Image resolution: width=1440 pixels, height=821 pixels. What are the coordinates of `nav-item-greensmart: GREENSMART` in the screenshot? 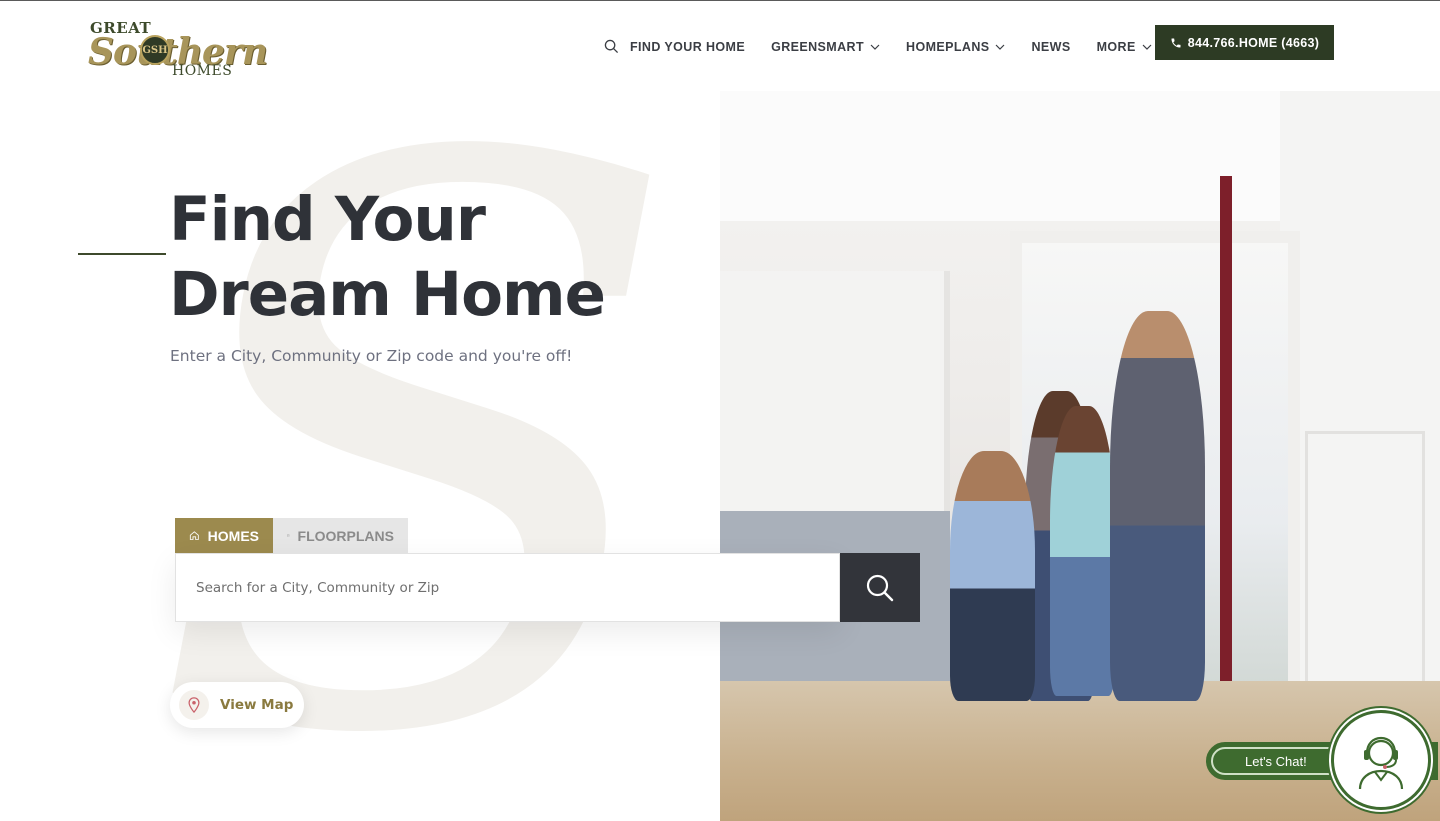 It's located at (825, 47).